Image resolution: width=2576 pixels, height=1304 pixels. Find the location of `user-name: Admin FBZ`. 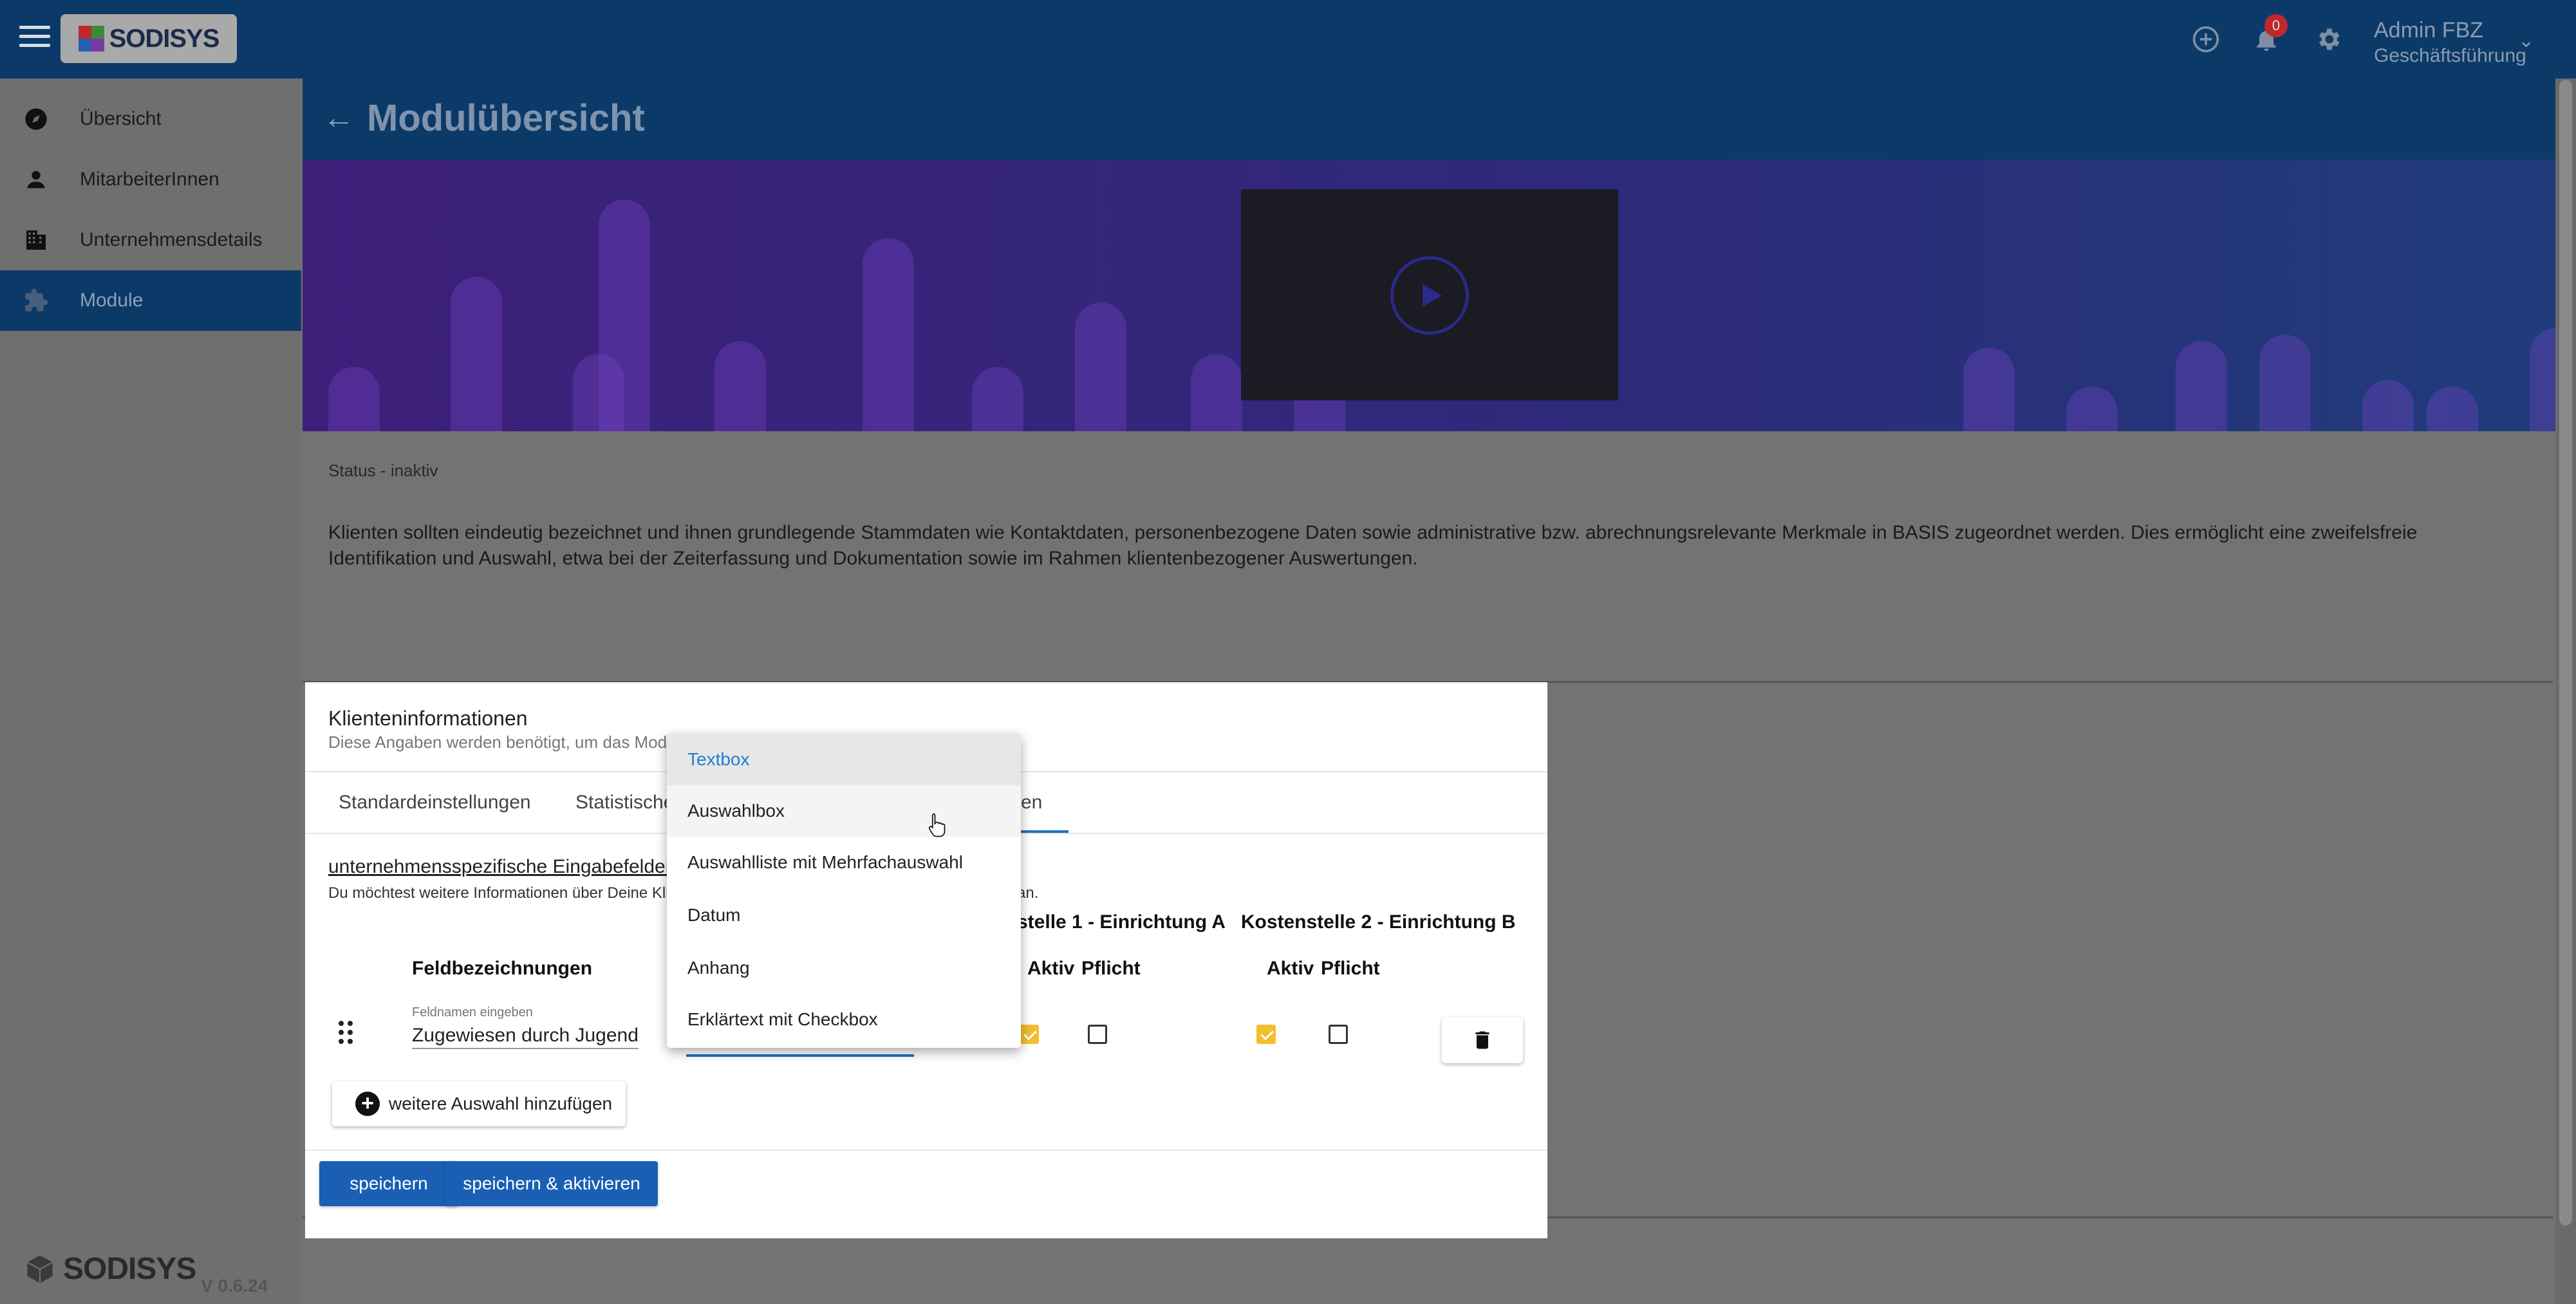

user-name: Admin FBZ is located at coordinates (2428, 30).